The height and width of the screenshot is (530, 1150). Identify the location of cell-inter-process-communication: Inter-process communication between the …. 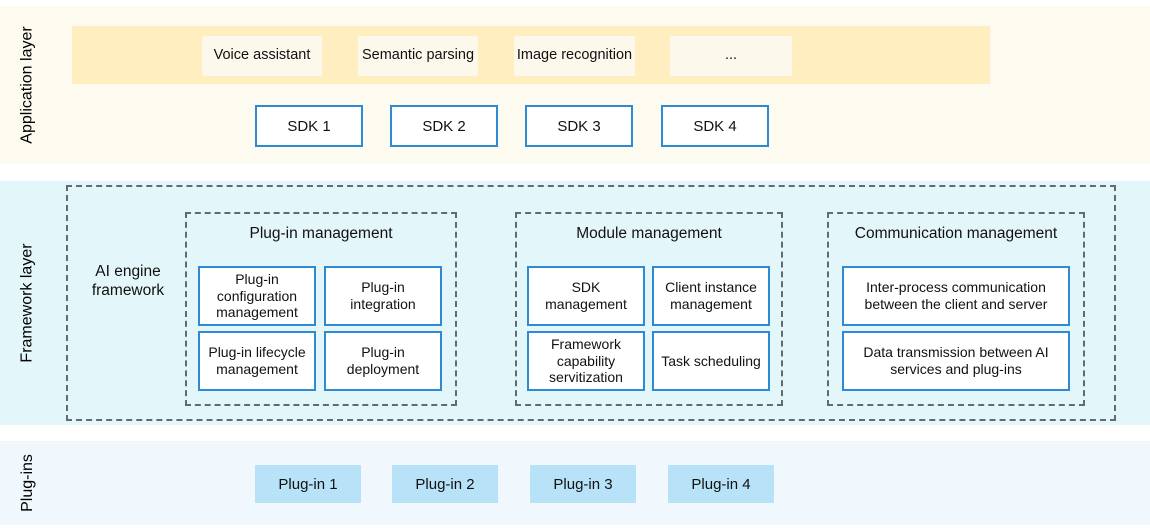
(956, 296).